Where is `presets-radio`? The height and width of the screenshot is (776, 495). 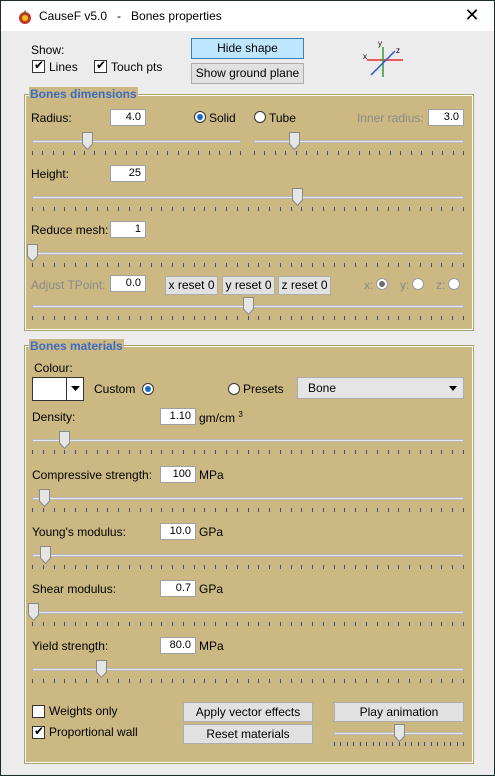 presets-radio is located at coordinates (234, 389).